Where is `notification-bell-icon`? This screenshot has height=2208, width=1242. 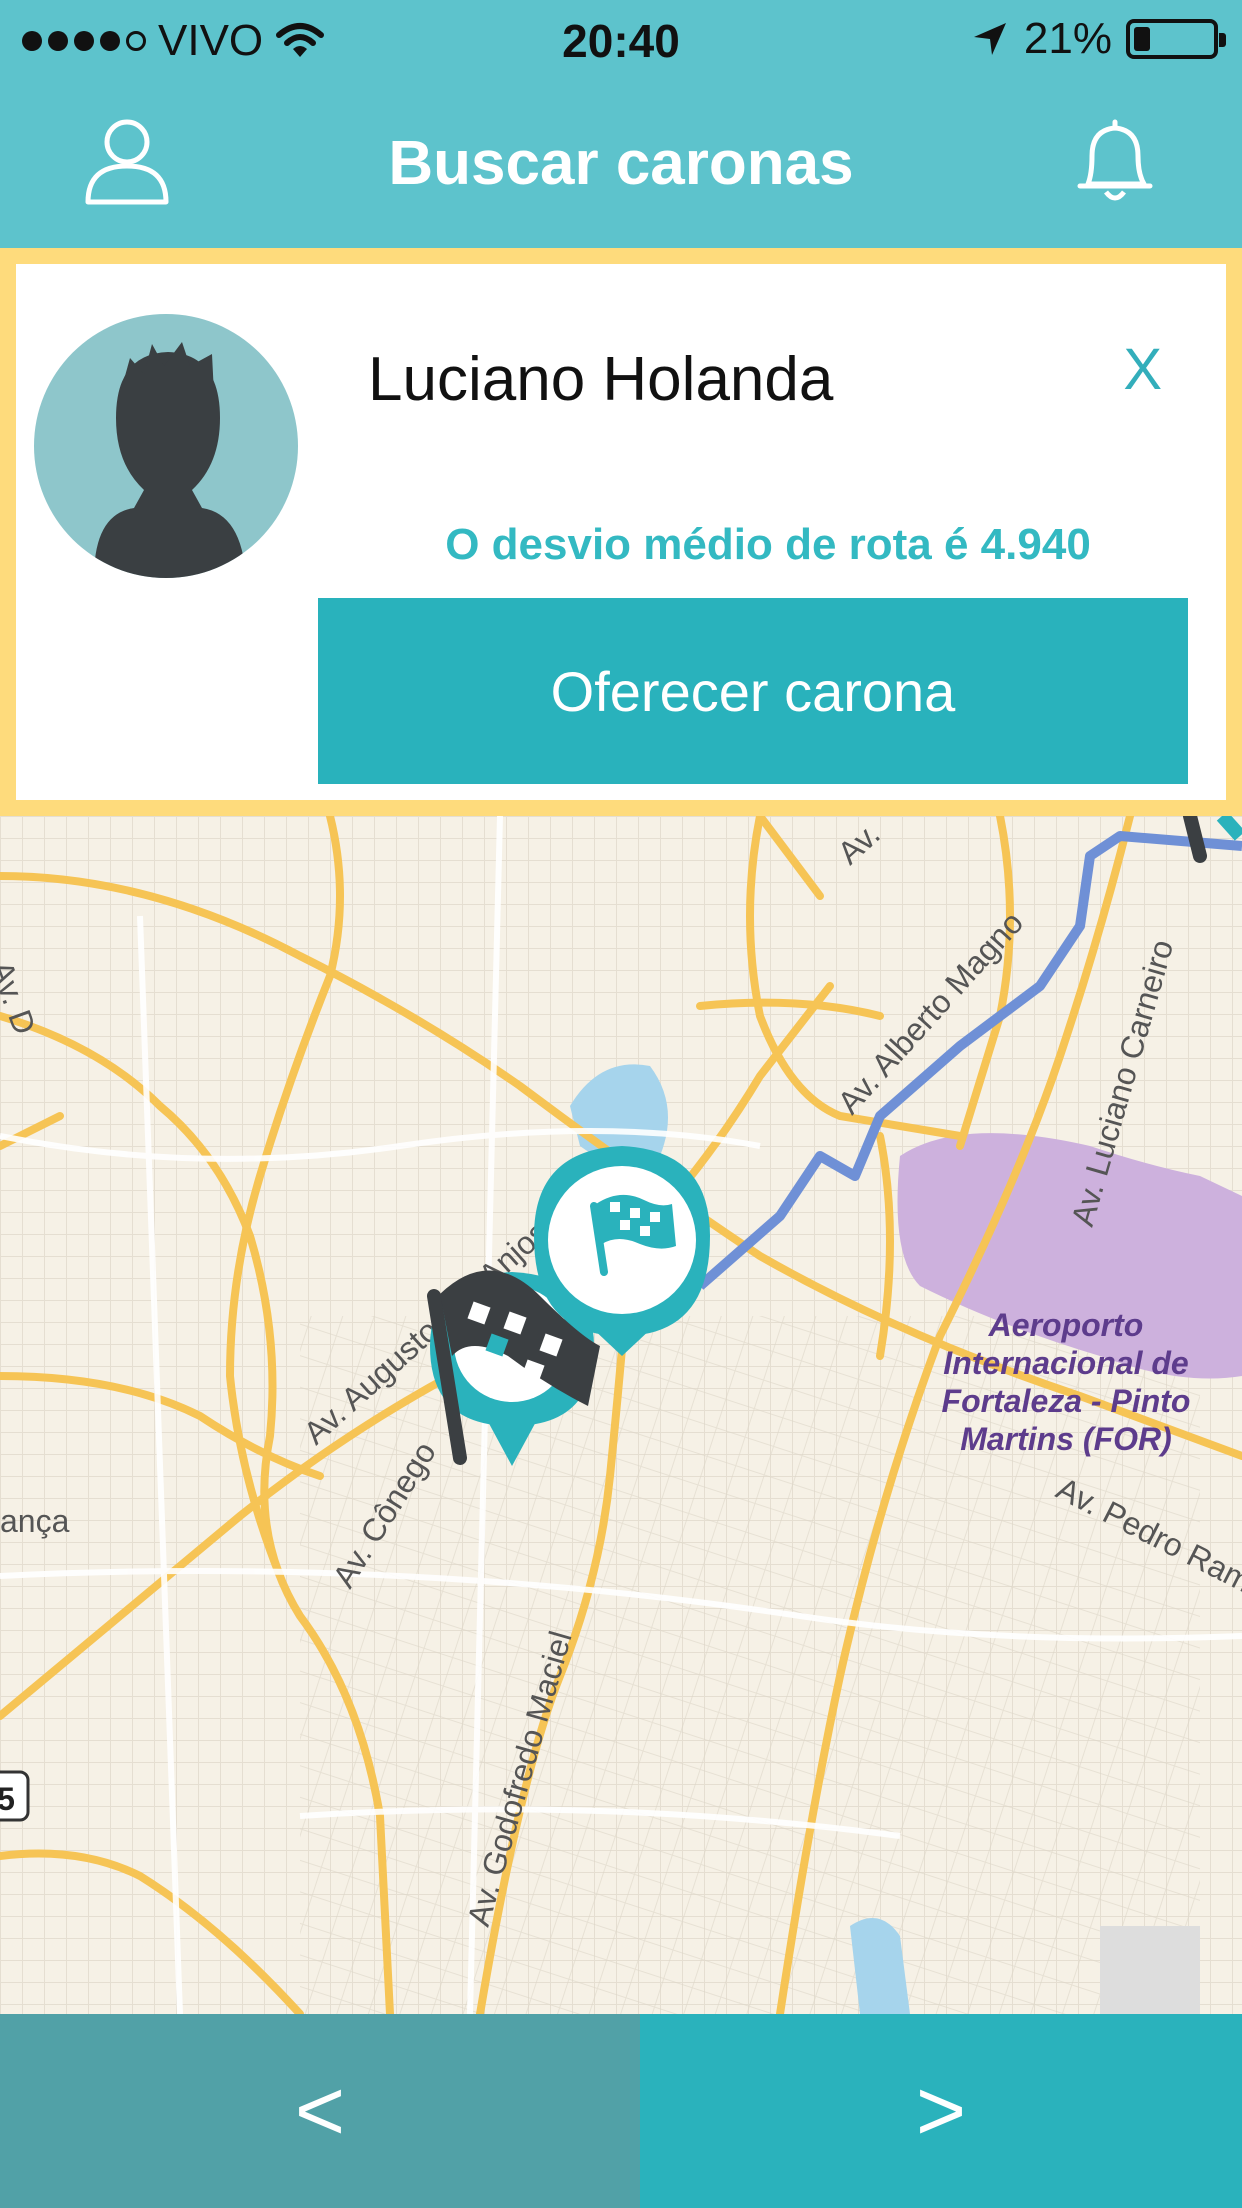
notification-bell-icon is located at coordinates (1115, 161).